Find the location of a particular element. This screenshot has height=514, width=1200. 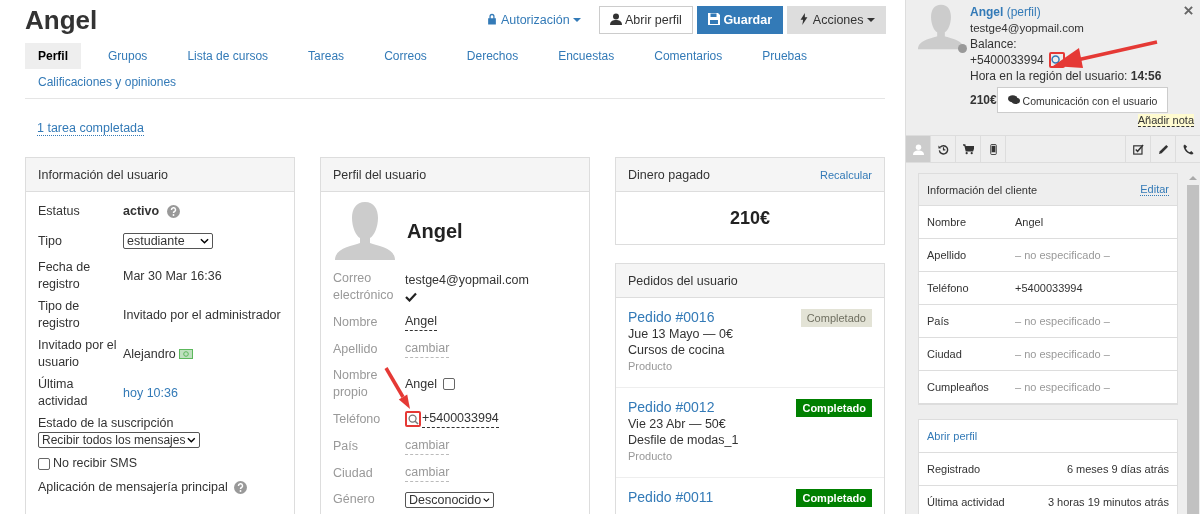

save-button: Guardar is located at coordinates (739, 20).